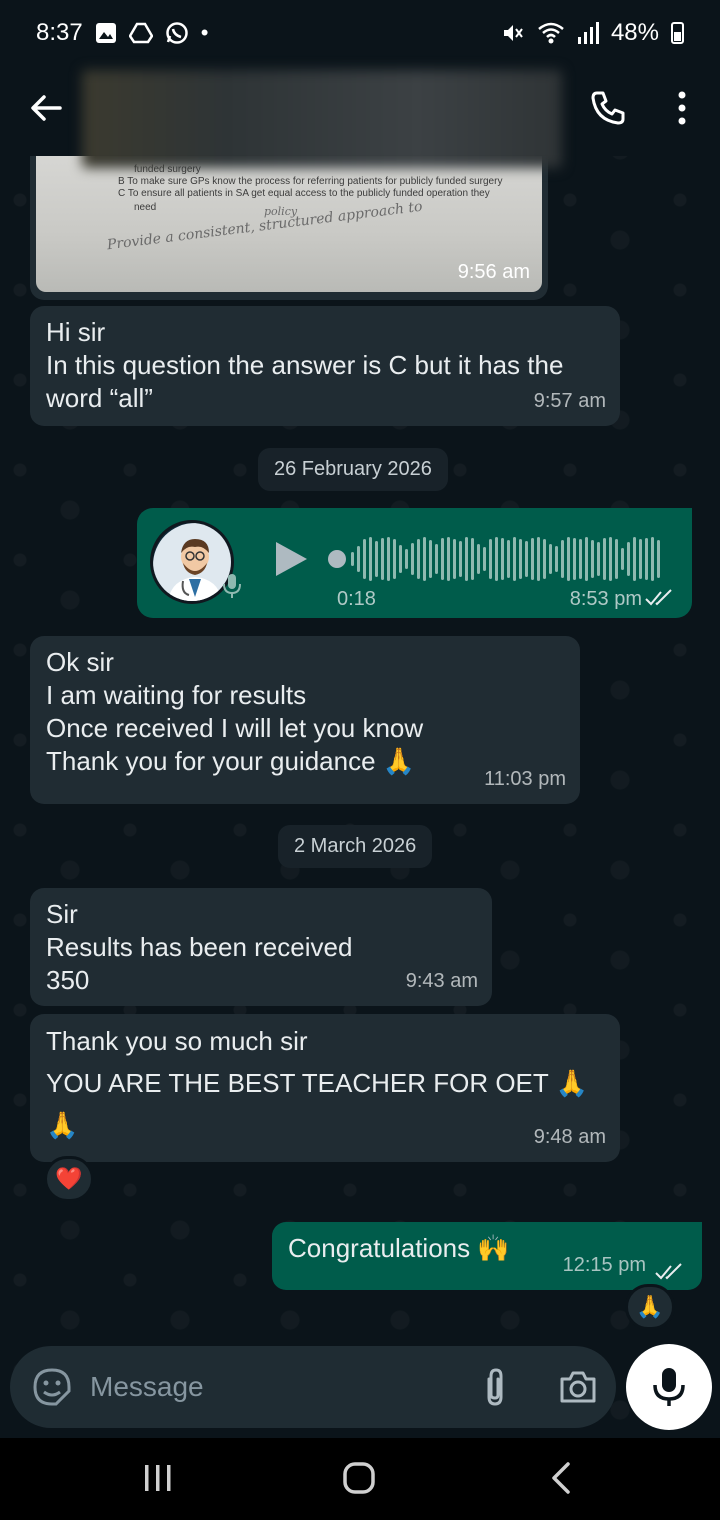 The height and width of the screenshot is (1520, 720). I want to click on status-bar: 8:37 • 48%, so click(360, 33).